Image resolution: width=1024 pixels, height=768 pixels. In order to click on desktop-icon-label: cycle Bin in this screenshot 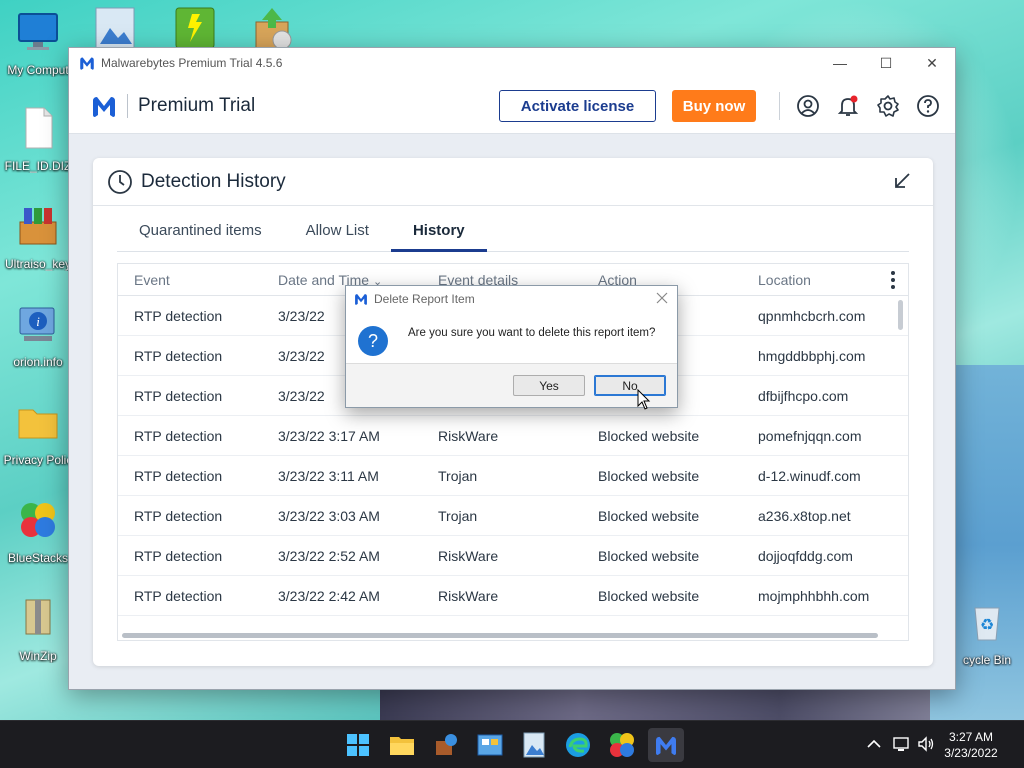, I will do `click(987, 660)`.